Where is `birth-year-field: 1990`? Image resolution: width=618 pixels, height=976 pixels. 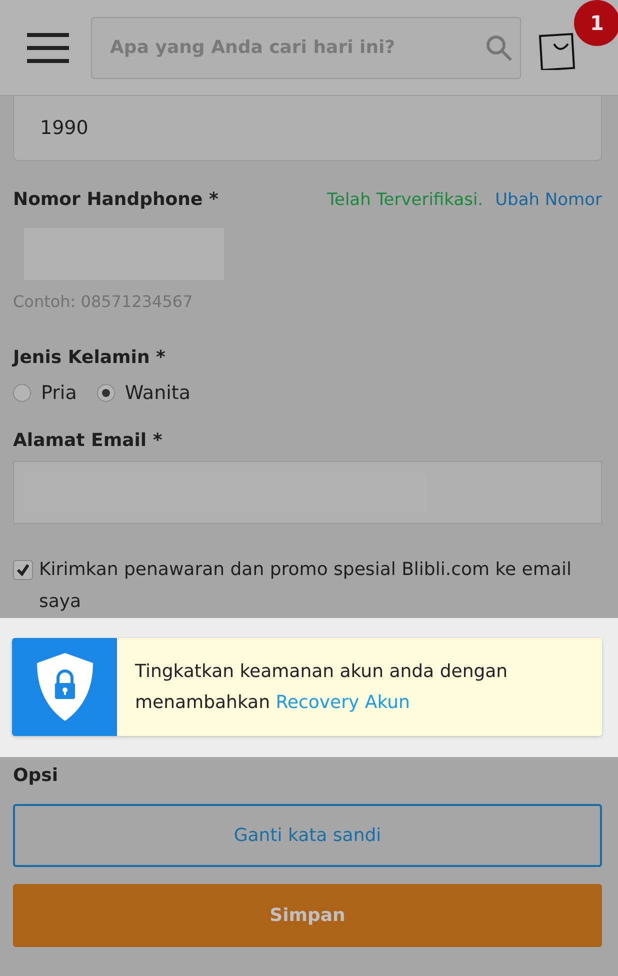
birth-year-field: 1990 is located at coordinates (307, 128).